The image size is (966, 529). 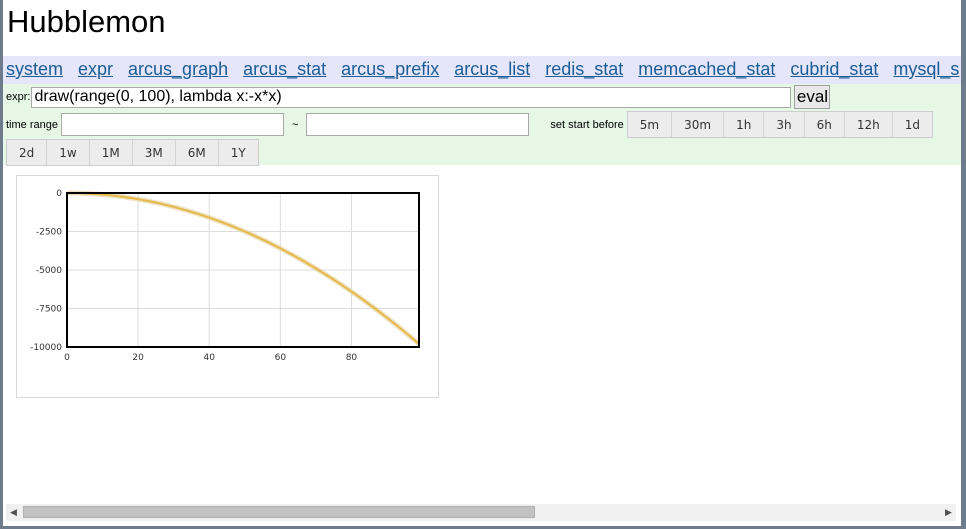 I want to click on period-buttons-row2: 2d 1w 1M 3M 6M 1Y, so click(x=132, y=152).